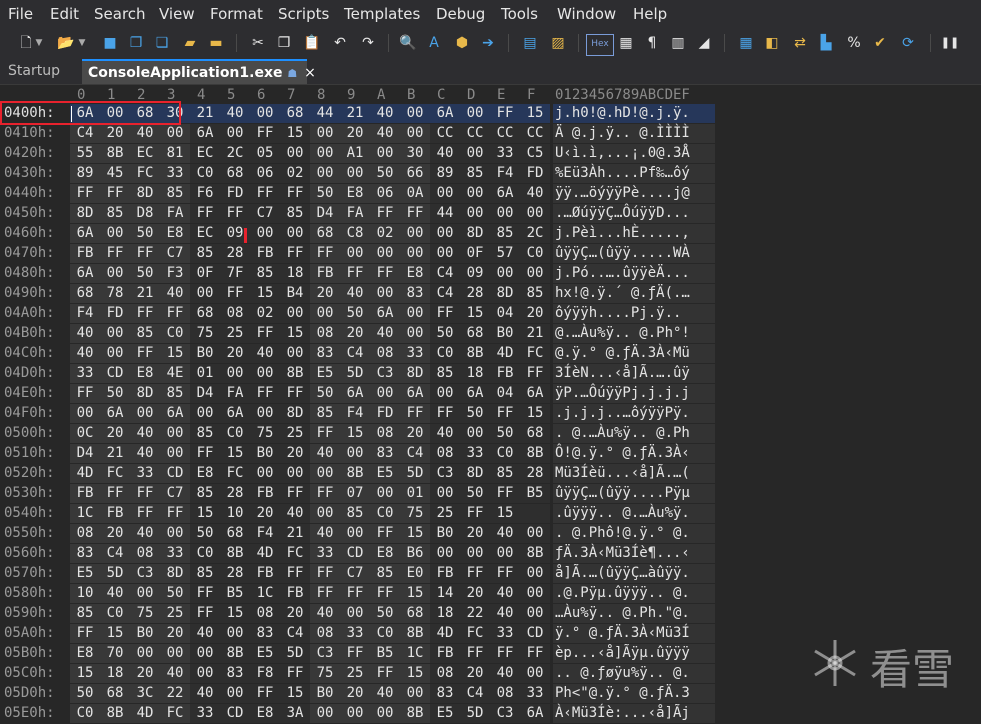  What do you see at coordinates (622, 173) in the screenshot?
I see `ascii-text: %Eü3Àh....Pf‰…ôý` at bounding box center [622, 173].